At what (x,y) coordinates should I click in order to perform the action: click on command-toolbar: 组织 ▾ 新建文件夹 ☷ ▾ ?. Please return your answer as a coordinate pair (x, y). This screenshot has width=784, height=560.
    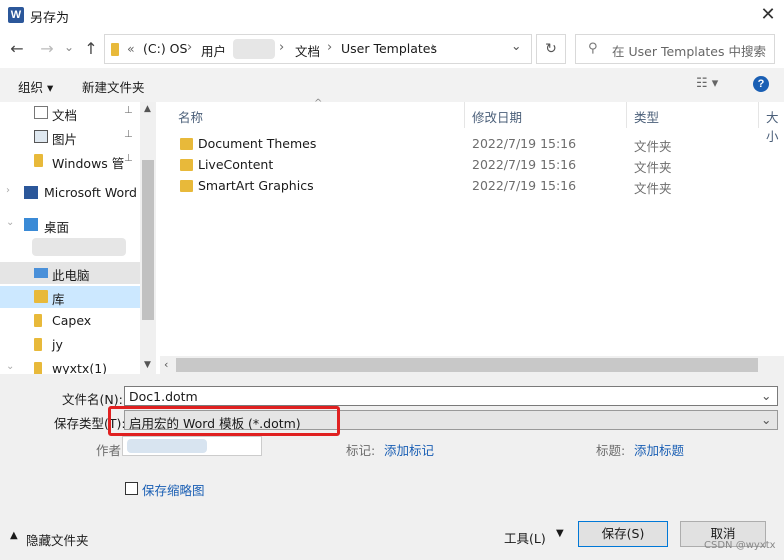
    Looking at the image, I should click on (392, 85).